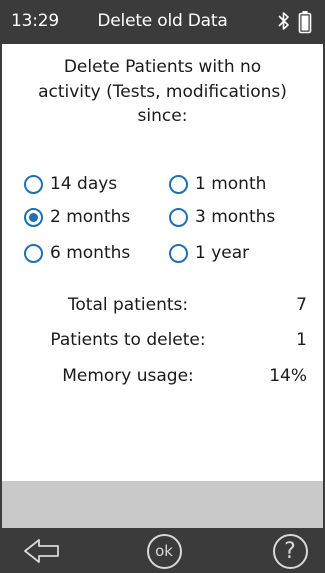 The image size is (325, 573). Describe the element at coordinates (162, 67) in the screenshot. I see `prompt-line-1: Delete Patients with no` at that location.